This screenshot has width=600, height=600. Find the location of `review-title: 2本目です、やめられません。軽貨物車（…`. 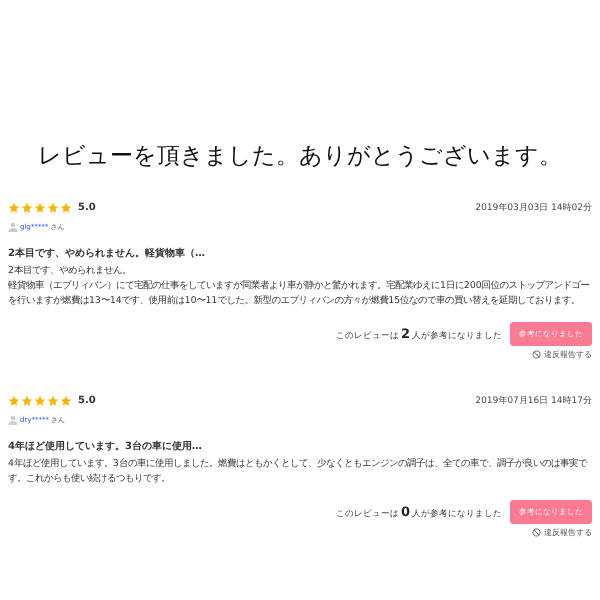

review-title: 2本目です、やめられません。軽貨物車（… is located at coordinates (107, 253).